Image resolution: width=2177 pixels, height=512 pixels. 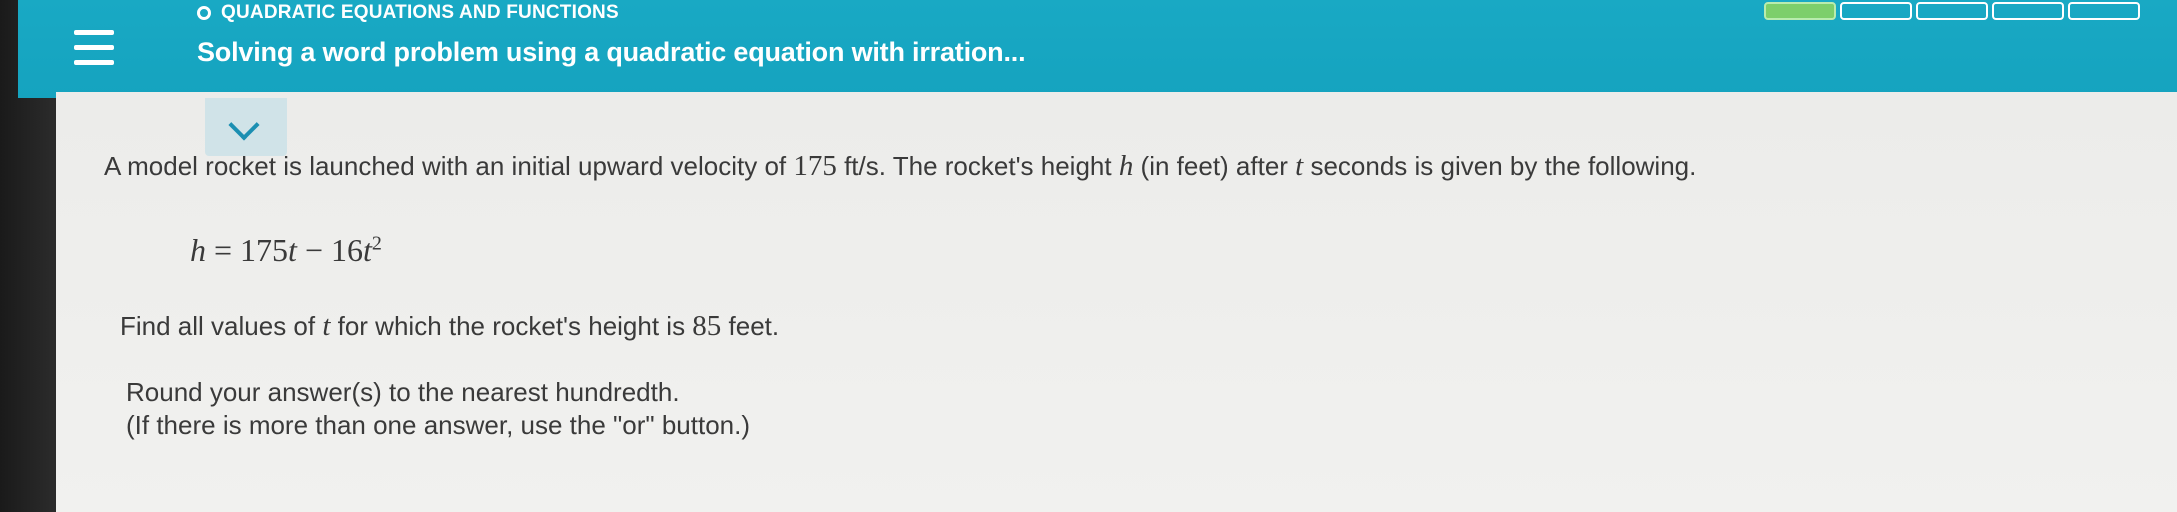 I want to click on topic-label: QUADRATIC EQUATIONS AND FUNCTIONS, so click(x=420, y=12).